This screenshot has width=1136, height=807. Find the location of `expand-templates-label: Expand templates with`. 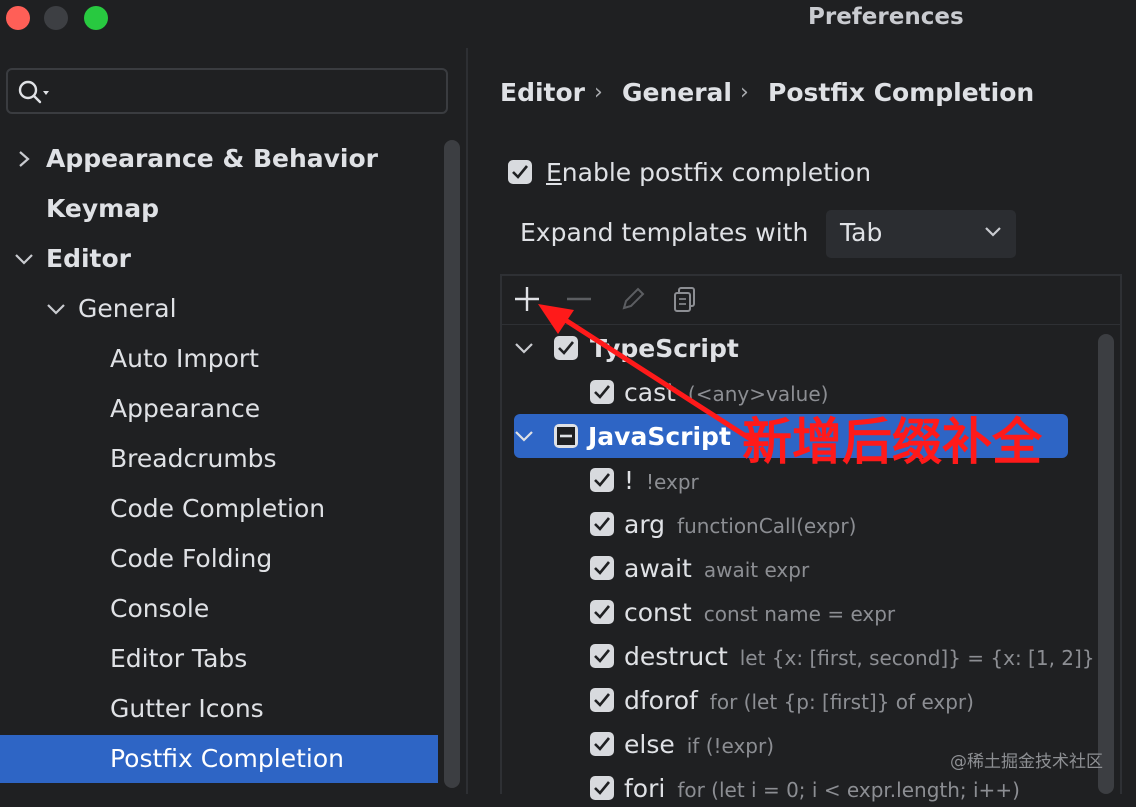

expand-templates-label: Expand templates with is located at coordinates (664, 232).